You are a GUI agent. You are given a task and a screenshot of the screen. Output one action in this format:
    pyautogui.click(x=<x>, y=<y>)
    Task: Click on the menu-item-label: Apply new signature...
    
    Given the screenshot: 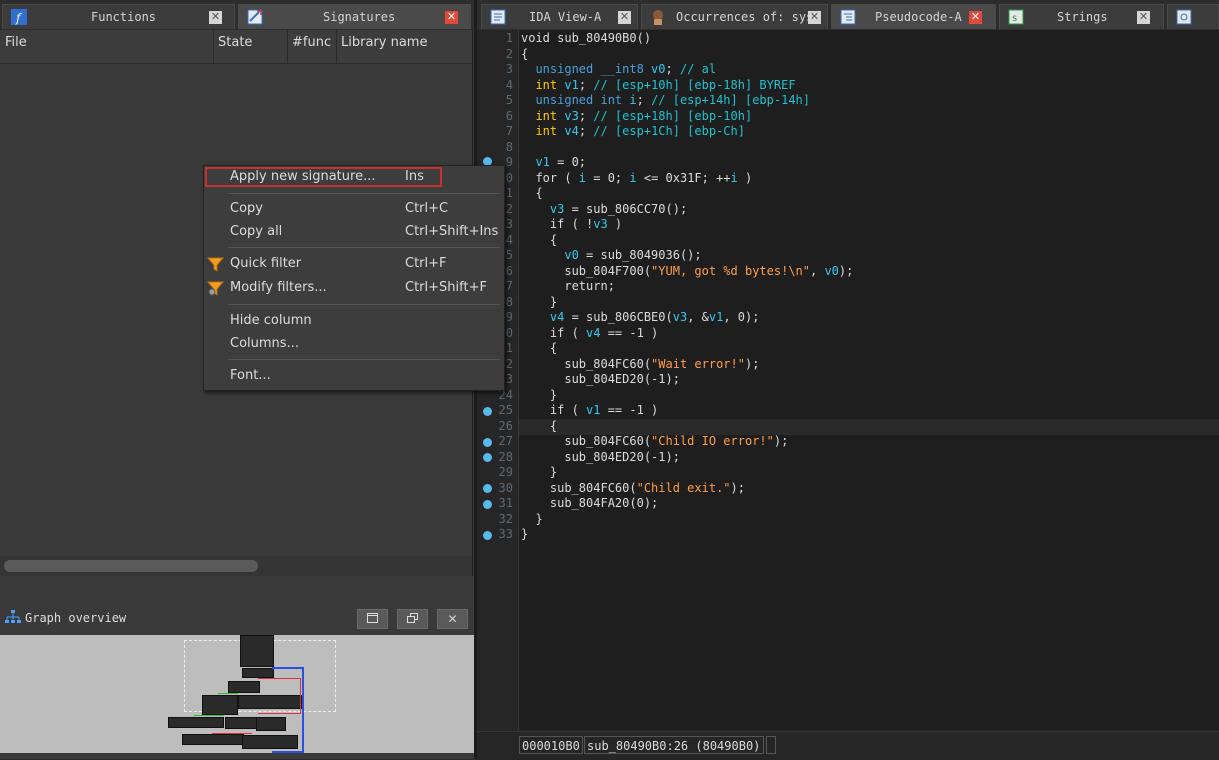 What is the action you would take?
    pyautogui.click(x=303, y=176)
    